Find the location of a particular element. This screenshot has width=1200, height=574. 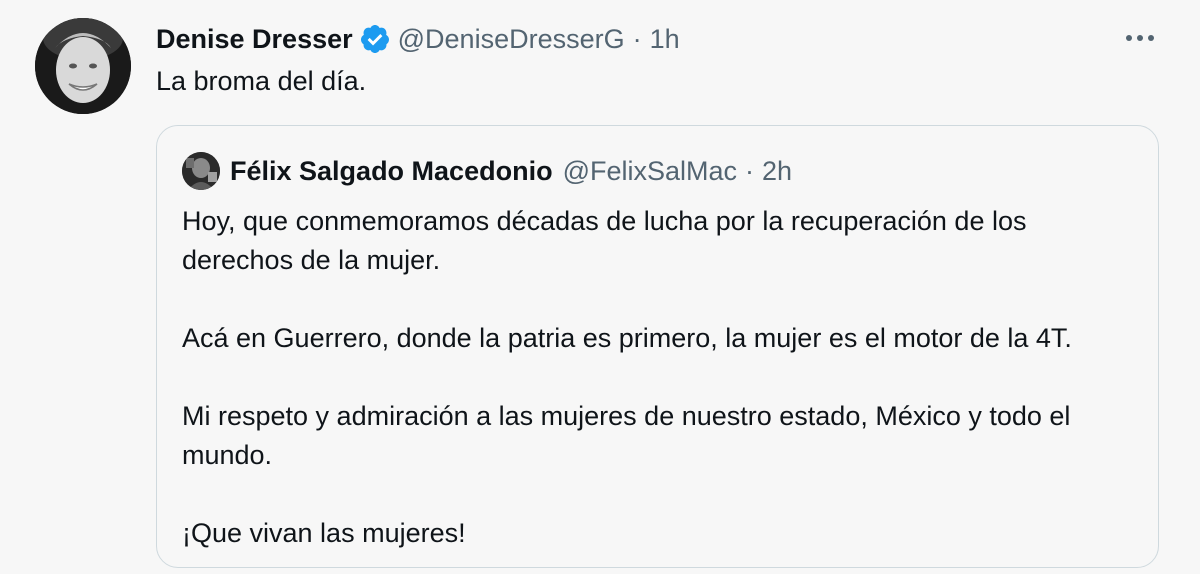

quoted-tweet-timestamp: 2h is located at coordinates (777, 170).